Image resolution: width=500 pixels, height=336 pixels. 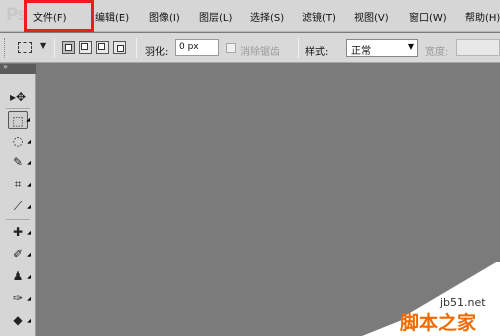 I want to click on intersect-selection-icon, so click(x=120, y=48).